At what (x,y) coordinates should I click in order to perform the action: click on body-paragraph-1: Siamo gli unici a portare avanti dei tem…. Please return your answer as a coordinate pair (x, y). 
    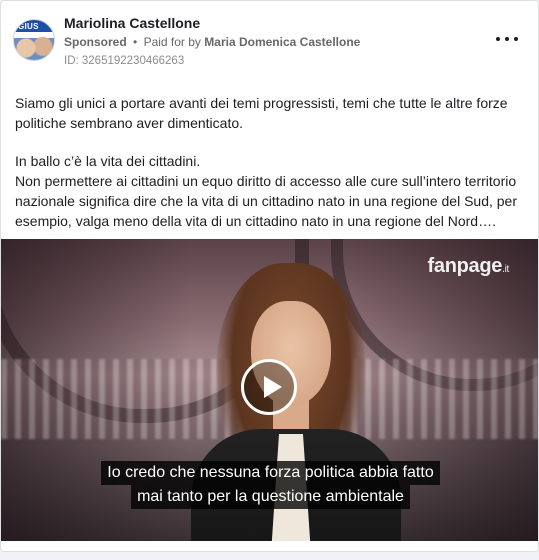
    Looking at the image, I should click on (261, 113).